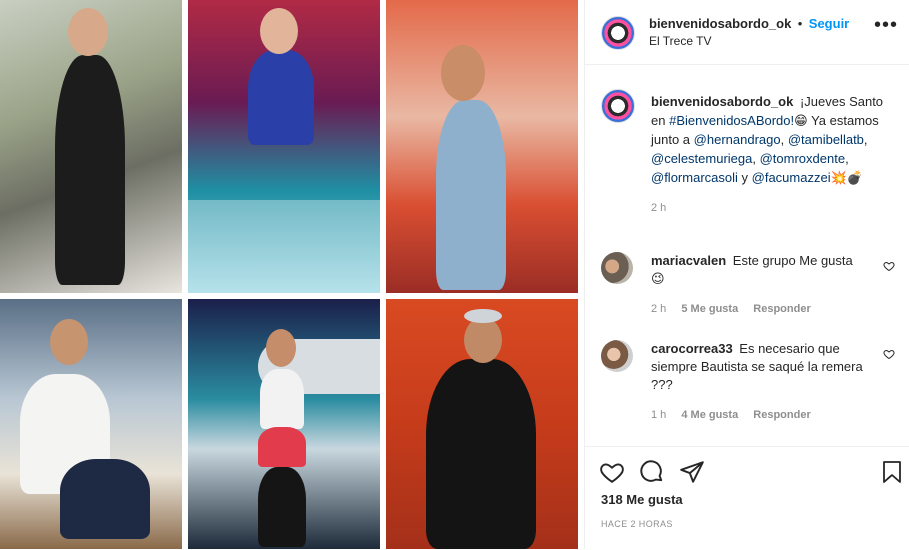 This screenshot has width=909, height=550. Describe the element at coordinates (709, 415) in the screenshot. I see `comment-likes: 4 Me gusta` at that location.